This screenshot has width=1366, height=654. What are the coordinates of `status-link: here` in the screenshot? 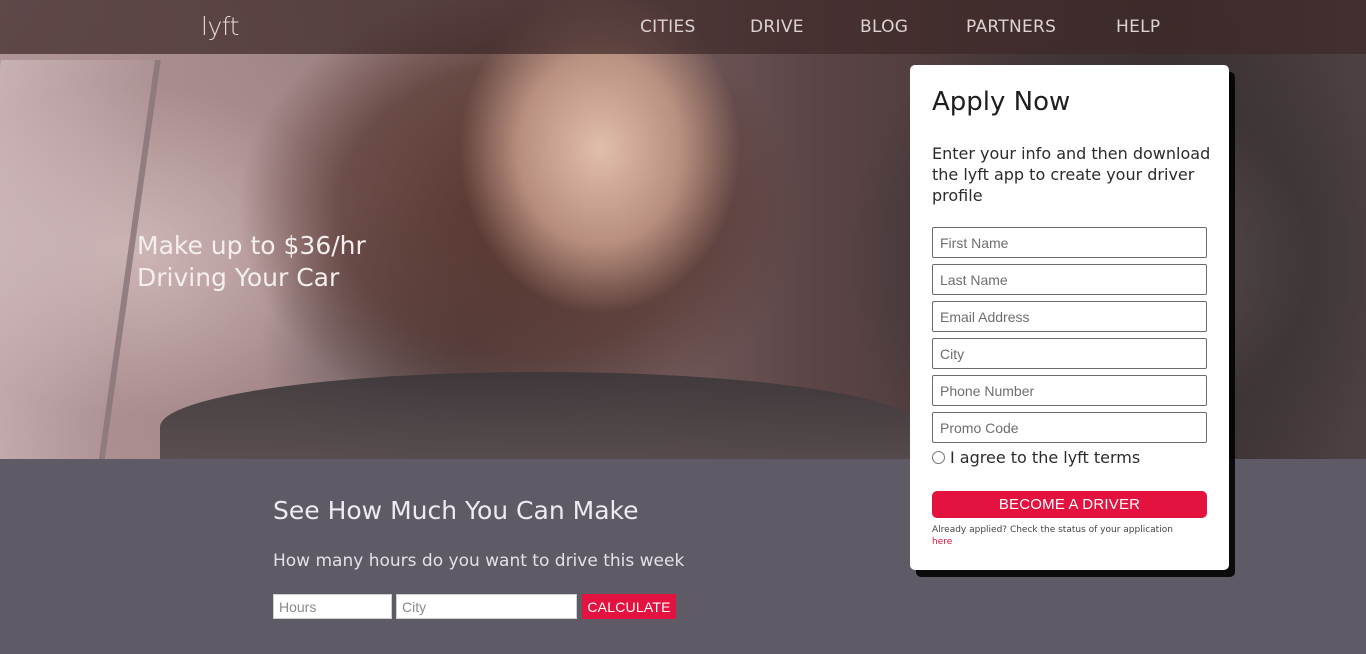 It's located at (942, 542).